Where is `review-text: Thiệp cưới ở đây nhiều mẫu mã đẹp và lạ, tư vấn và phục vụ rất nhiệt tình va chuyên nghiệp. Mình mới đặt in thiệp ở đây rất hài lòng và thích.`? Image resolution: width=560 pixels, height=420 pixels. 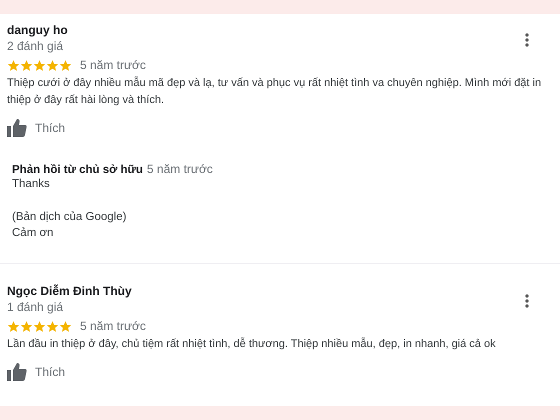 review-text: Thiệp cưới ở đây nhiều mẫu mã đẹp và lạ, tư vấn và phục vụ rất nhiệt tình va chuyên nghiệp. Mình mới đặt in thiệp ở đây rất hài lòng và thích. is located at coordinates (274, 92).